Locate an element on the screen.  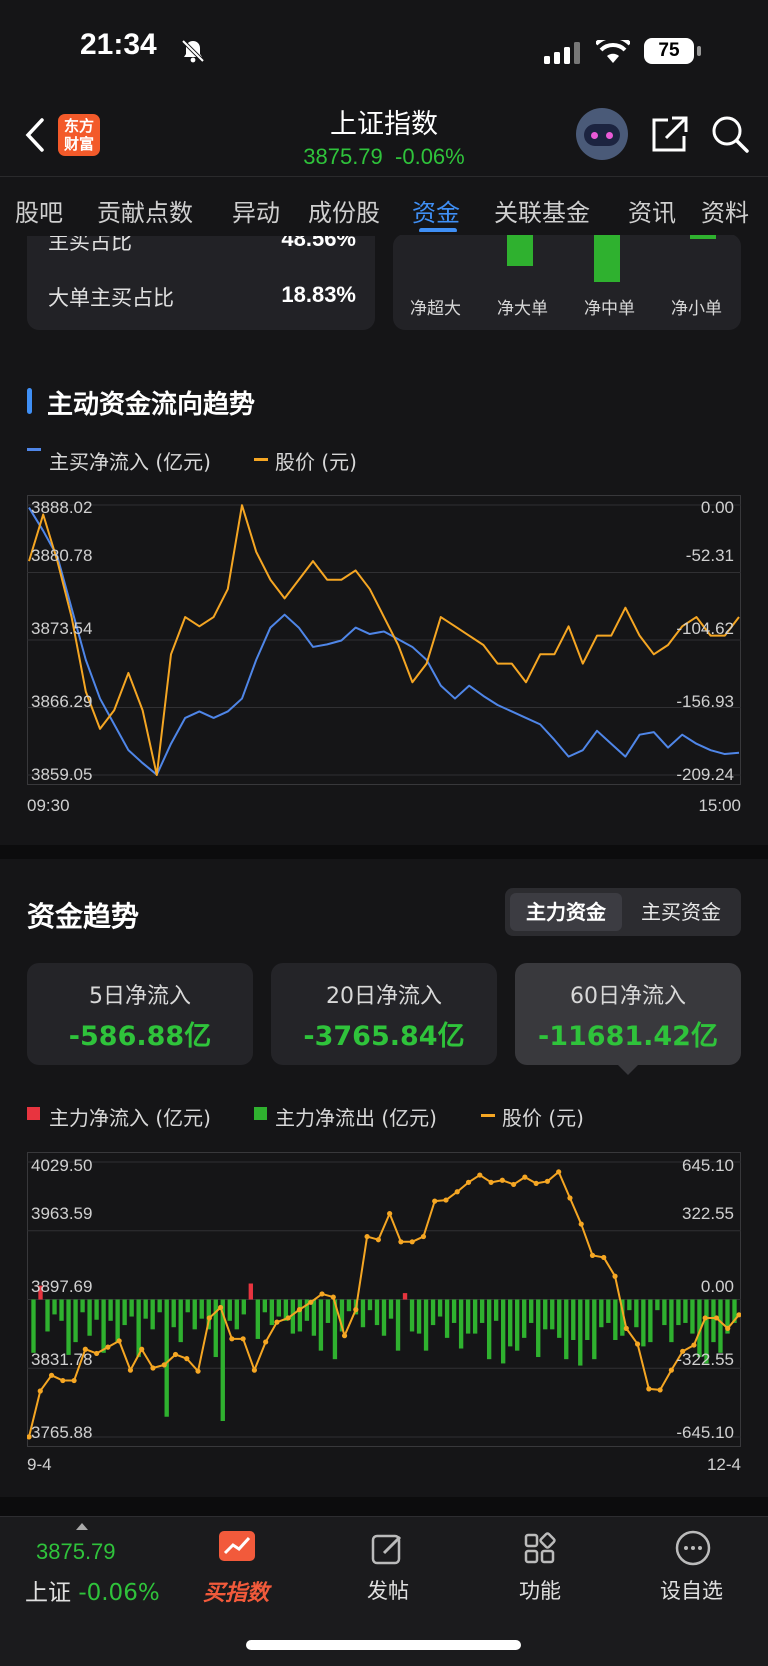
home-indicator is located at coordinates (383, 1645).